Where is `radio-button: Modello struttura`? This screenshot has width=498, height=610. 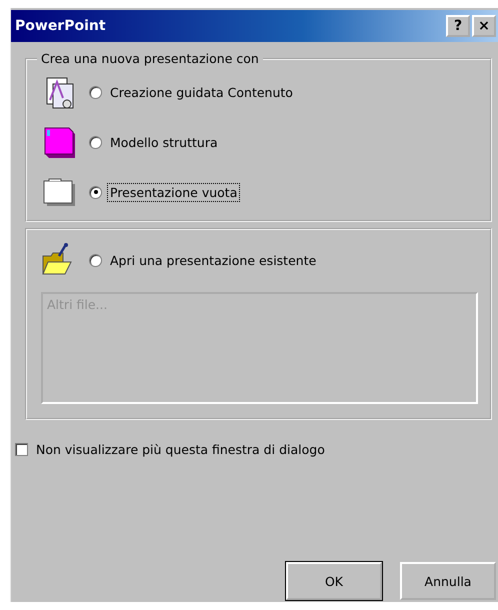 radio-button: Modello struttura is located at coordinates (154, 142).